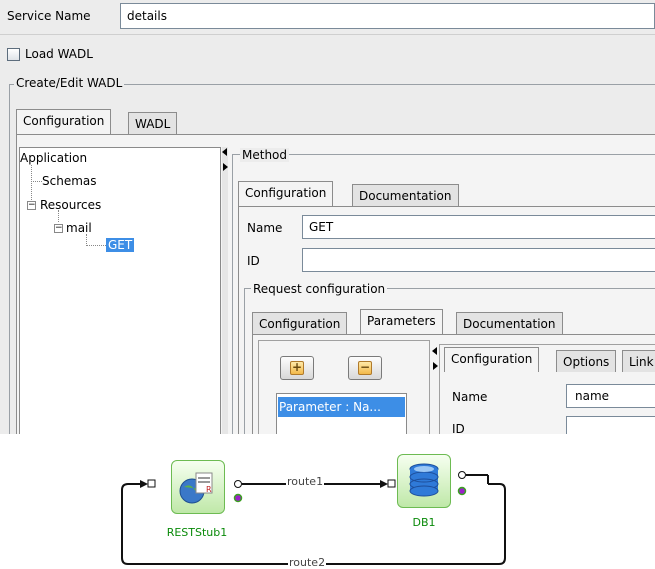  Describe the element at coordinates (224, 152) in the screenshot. I see `splitter-arrow-left-icon` at that location.